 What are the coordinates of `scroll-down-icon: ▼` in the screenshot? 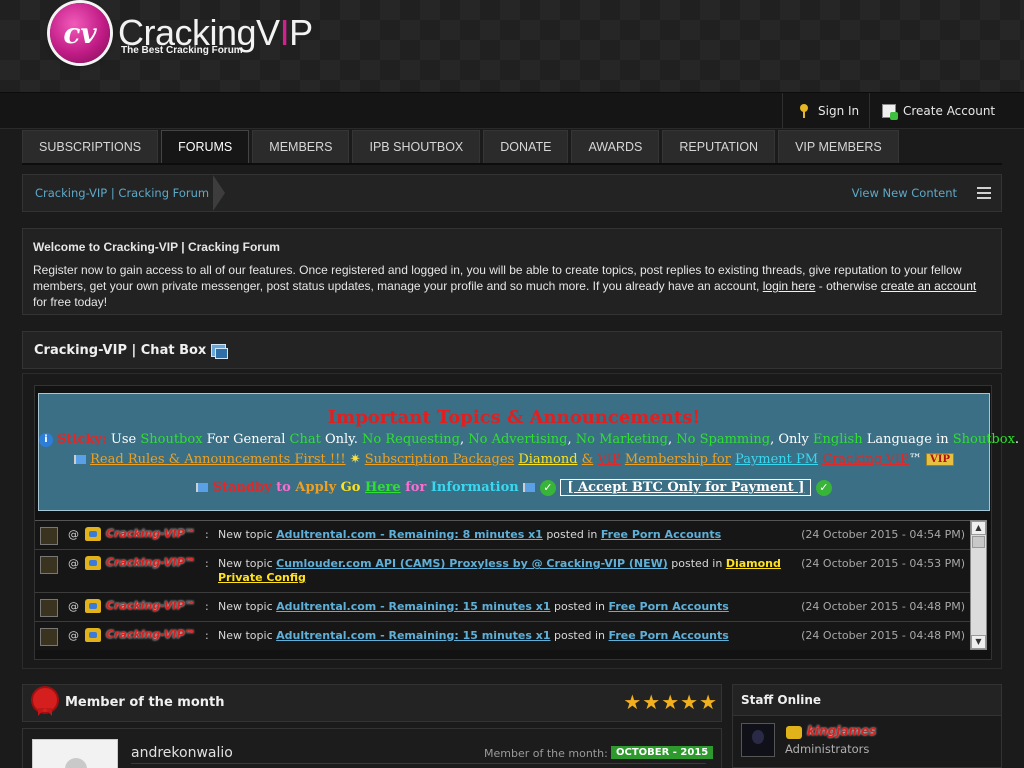 It's located at (978, 642).